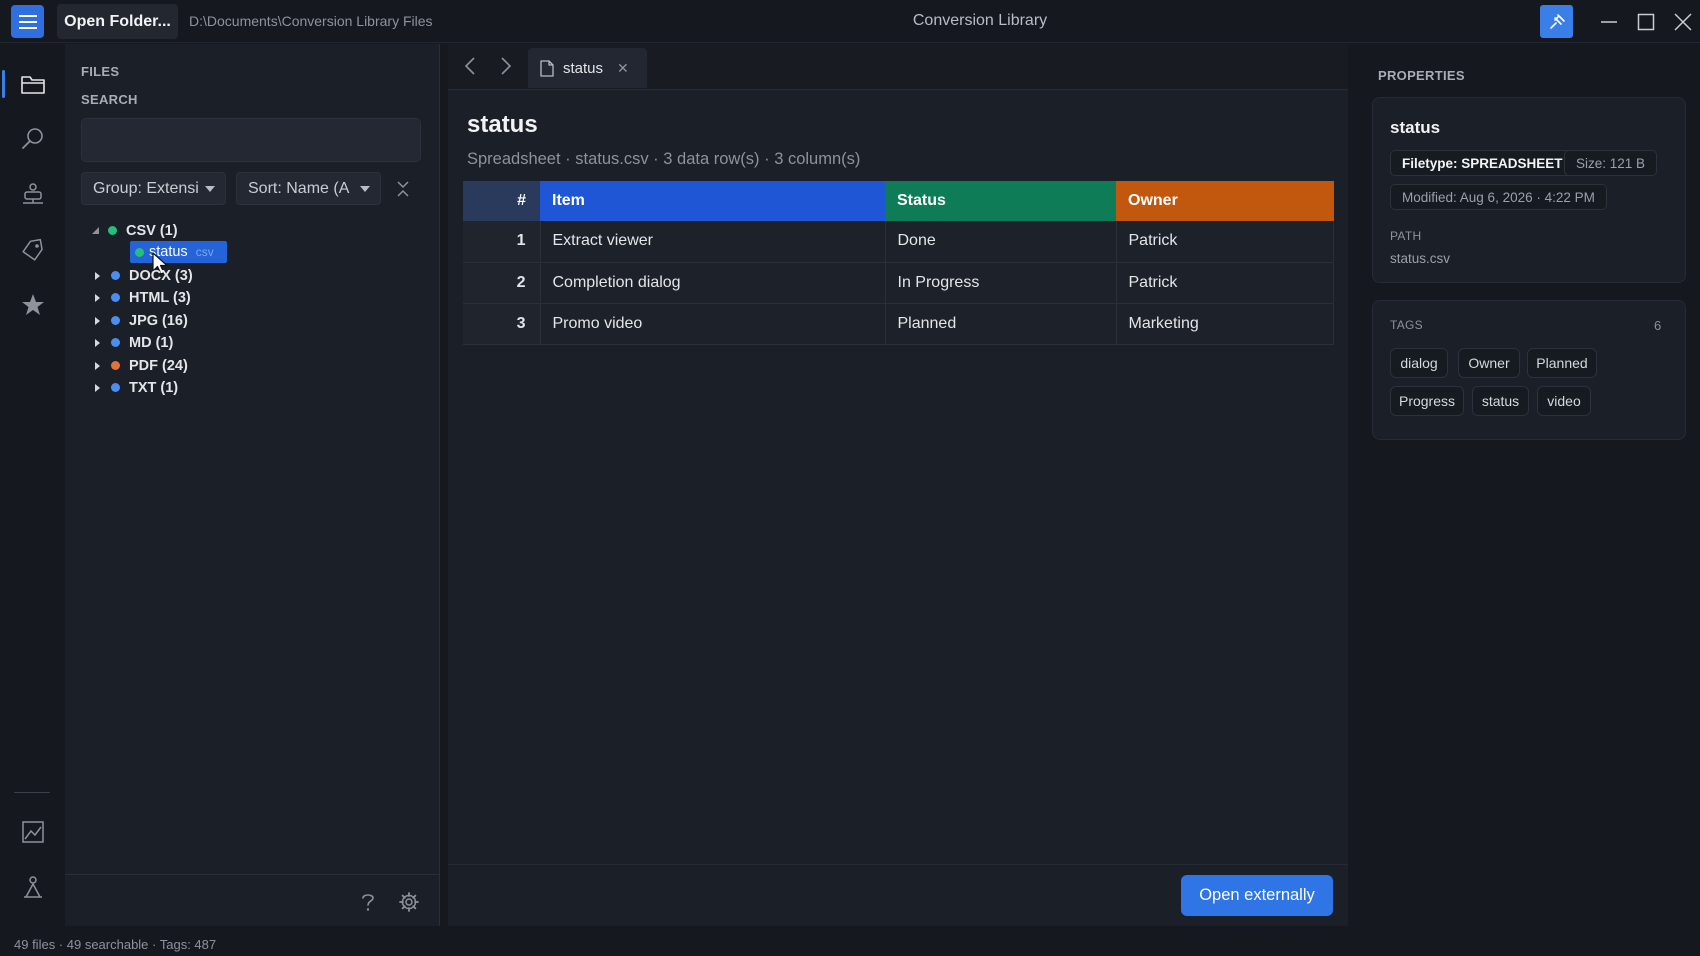  I want to click on tag-chip: video, so click(1564, 401).